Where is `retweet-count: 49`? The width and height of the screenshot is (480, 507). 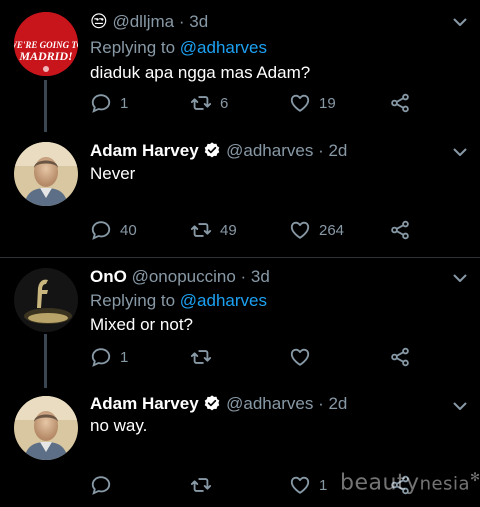 retweet-count: 49 is located at coordinates (228, 230).